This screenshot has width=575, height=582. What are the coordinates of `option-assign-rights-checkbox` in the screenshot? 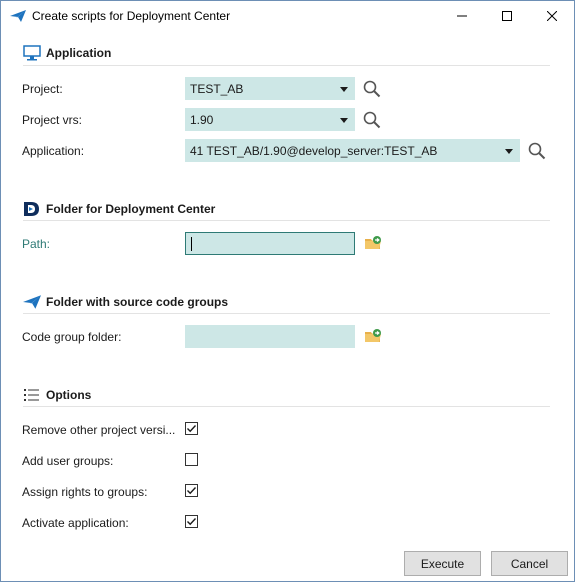 It's located at (191, 490).